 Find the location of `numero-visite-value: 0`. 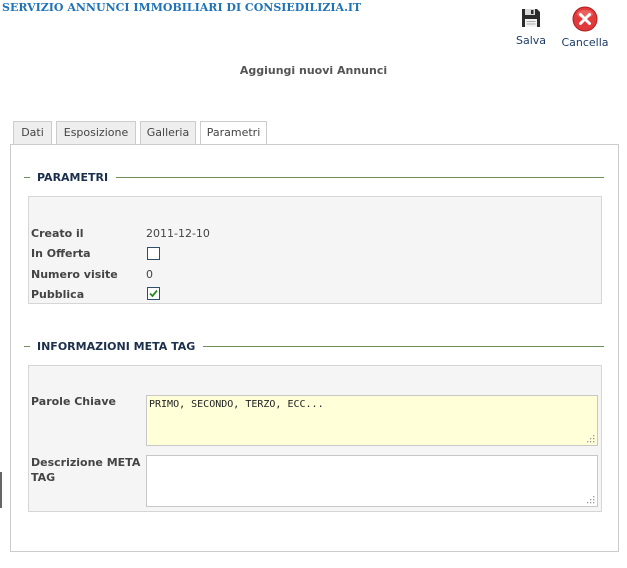

numero-visite-value: 0 is located at coordinates (149, 274).